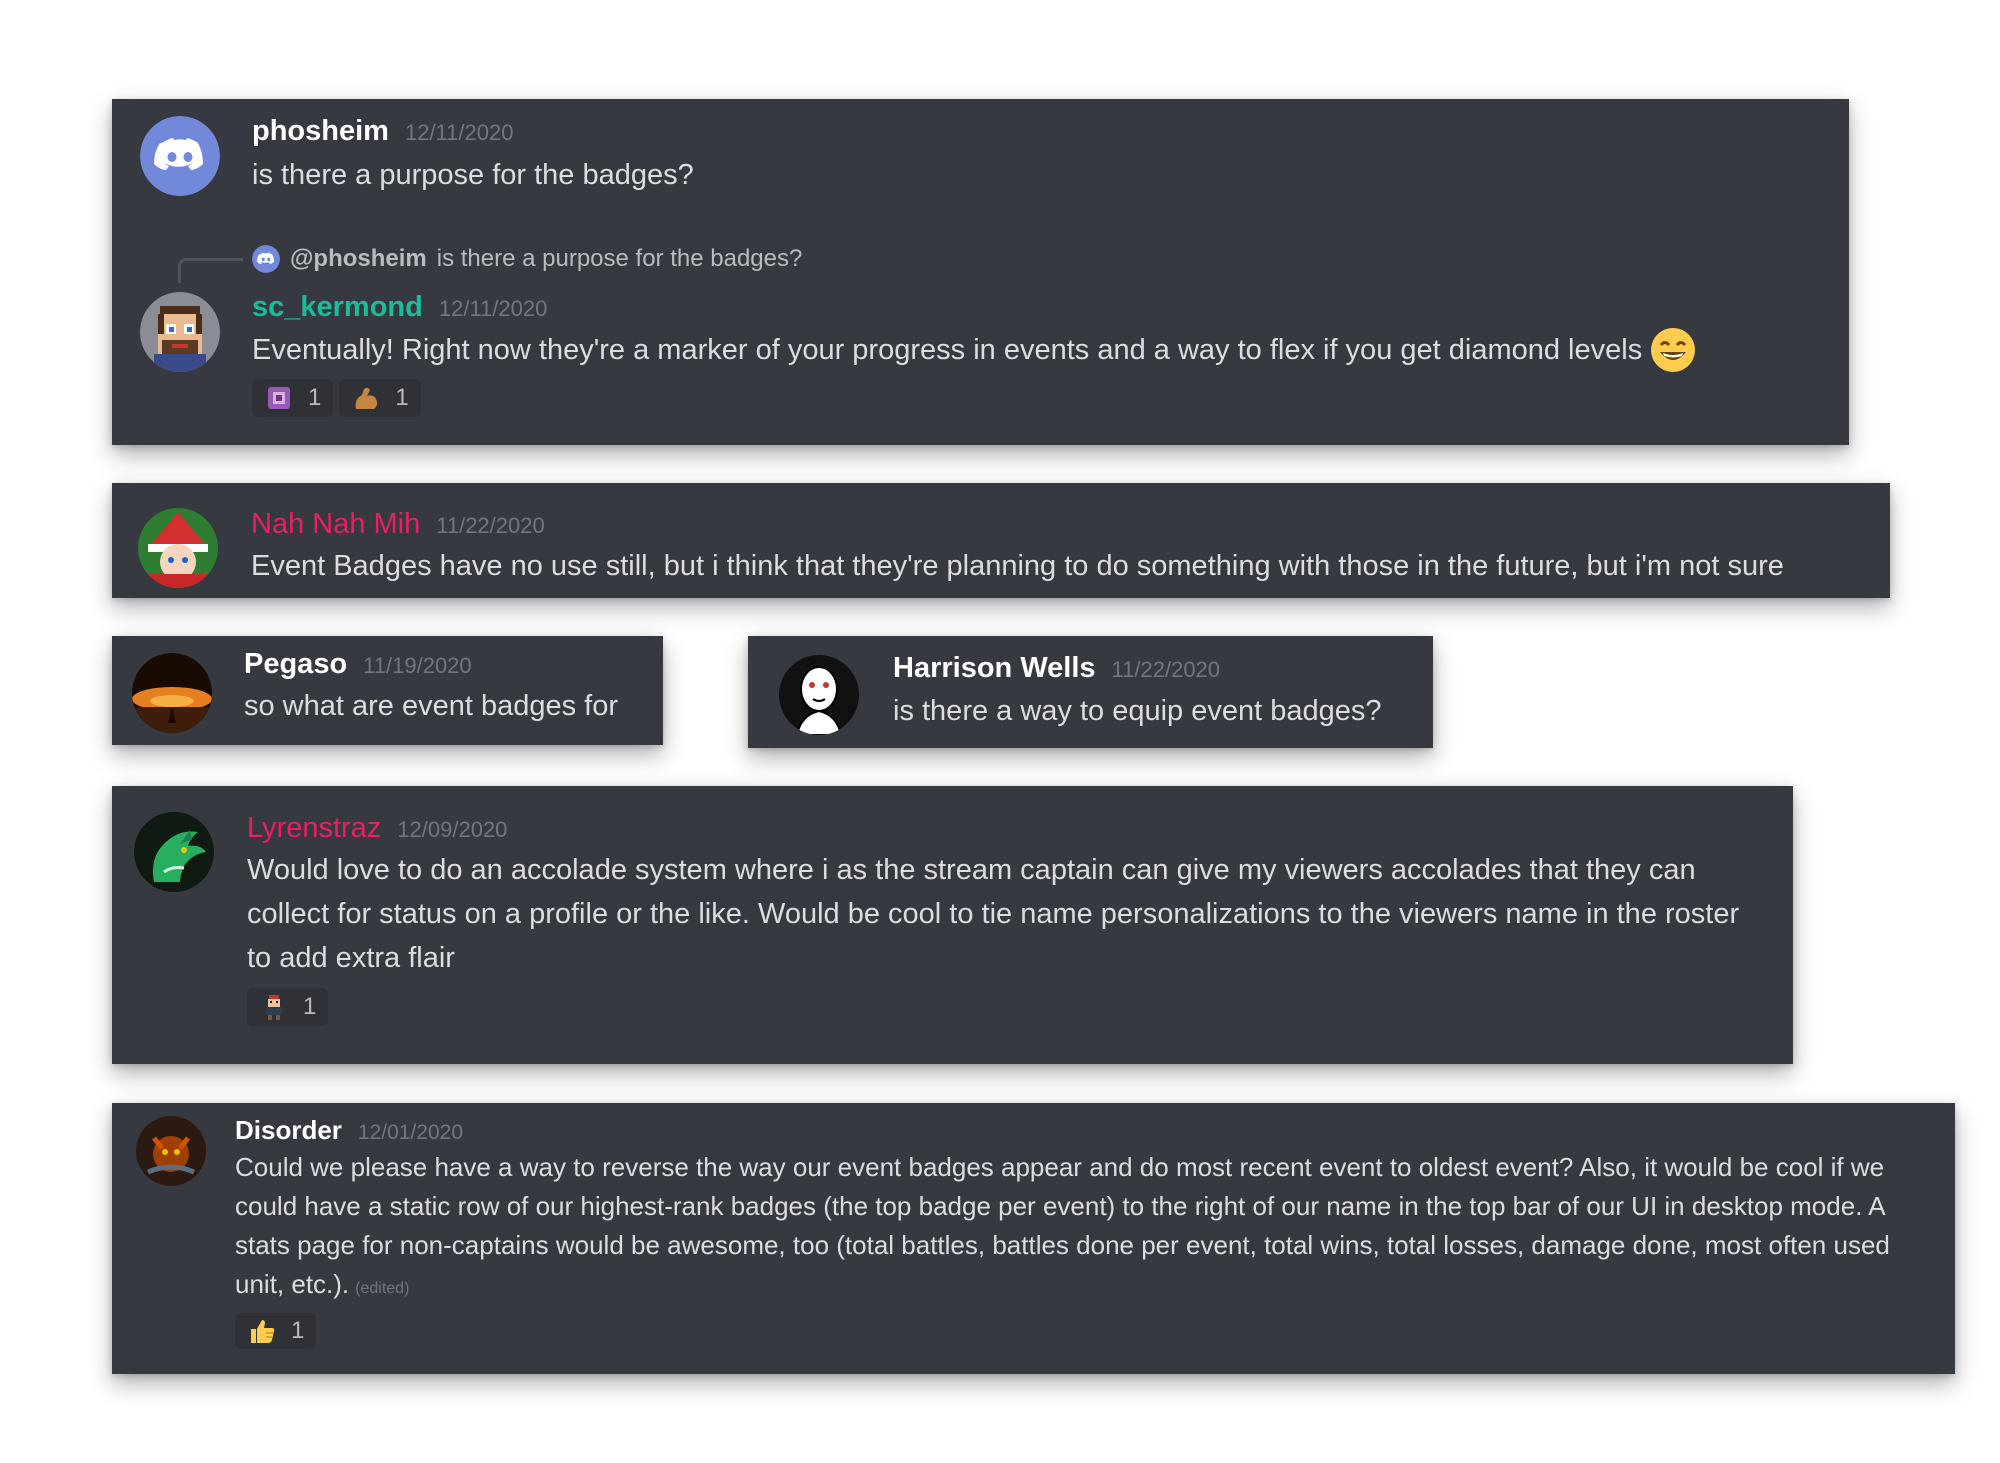 This screenshot has height=1463, width=2000. What do you see at coordinates (473, 175) in the screenshot?
I see `message-text: is there a purpose for the badges?` at bounding box center [473, 175].